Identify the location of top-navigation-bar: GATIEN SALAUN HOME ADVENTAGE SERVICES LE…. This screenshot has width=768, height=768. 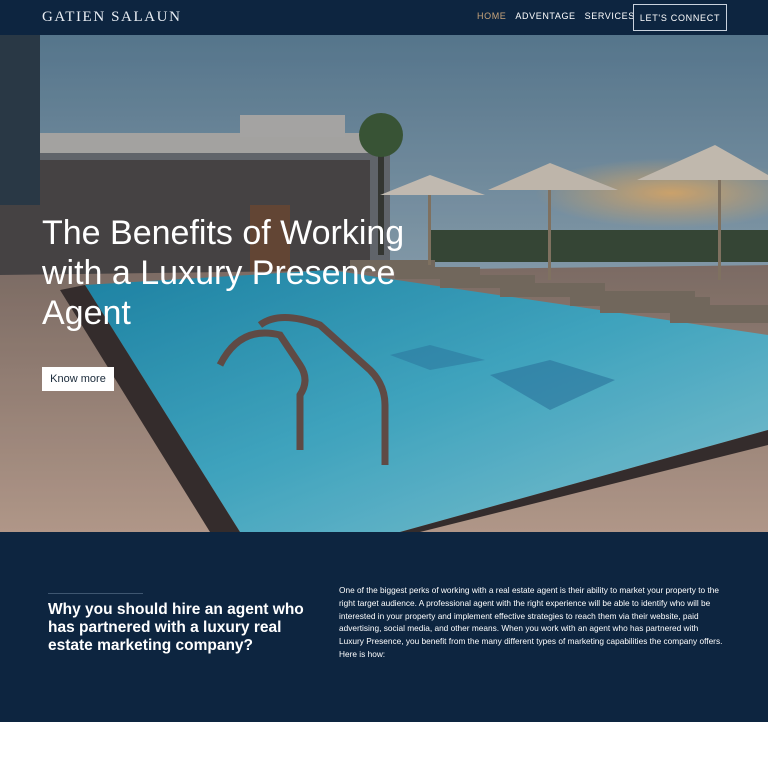
(384, 17).